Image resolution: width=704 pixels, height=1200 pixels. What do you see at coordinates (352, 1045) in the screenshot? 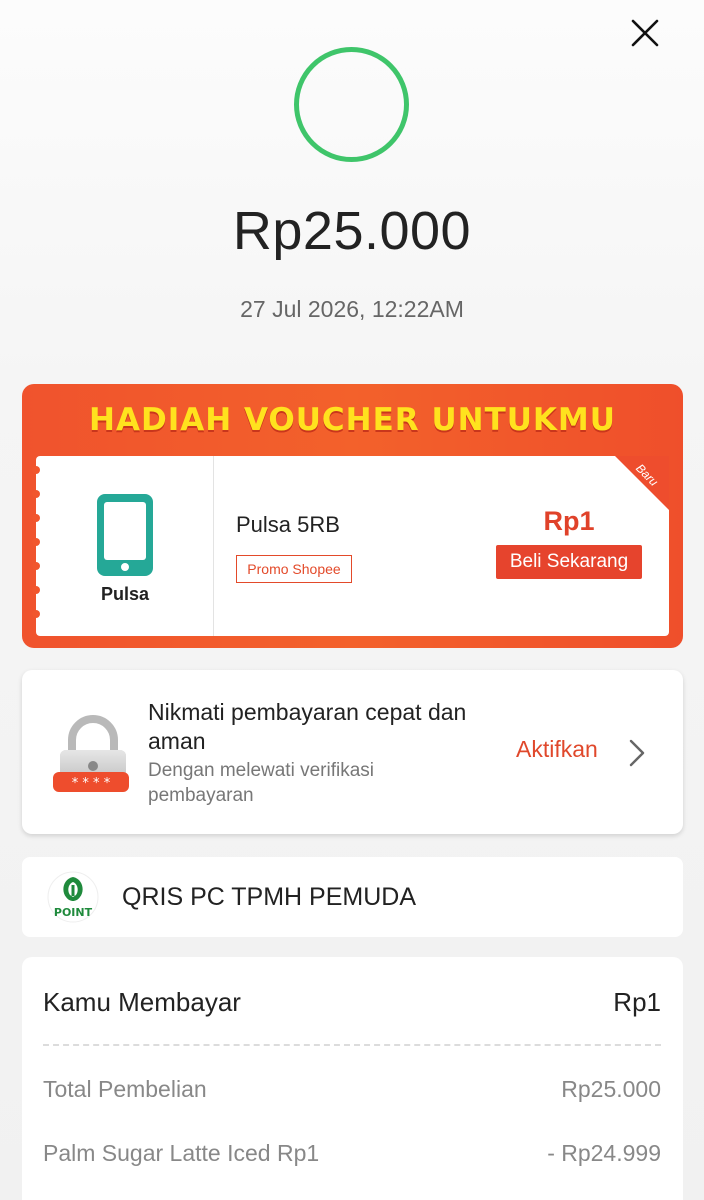
I see `divider` at bounding box center [352, 1045].